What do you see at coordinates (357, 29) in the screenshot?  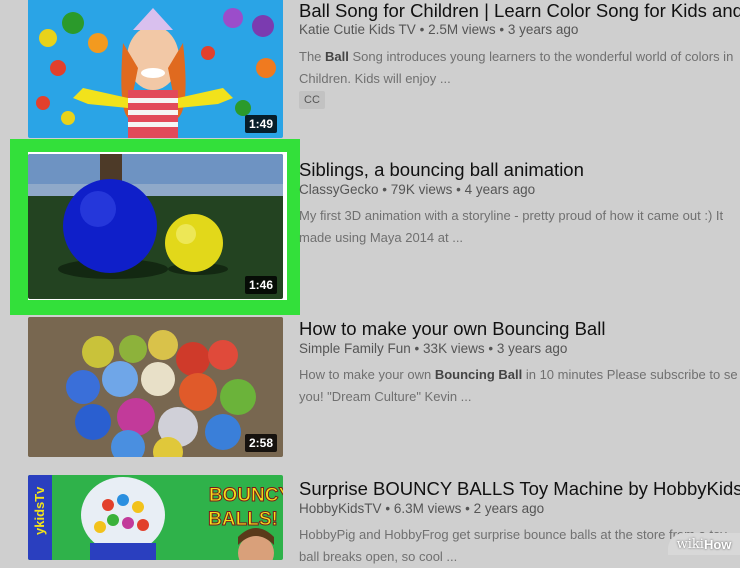 I see `channel-name: Katie Cutie Kids TV` at bounding box center [357, 29].